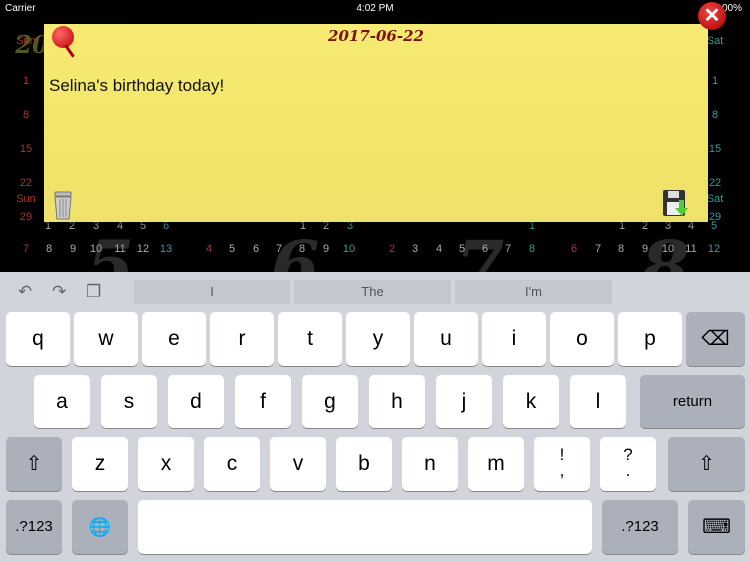 Image resolution: width=750 pixels, height=562 pixels. I want to click on key-u: u, so click(446, 339).